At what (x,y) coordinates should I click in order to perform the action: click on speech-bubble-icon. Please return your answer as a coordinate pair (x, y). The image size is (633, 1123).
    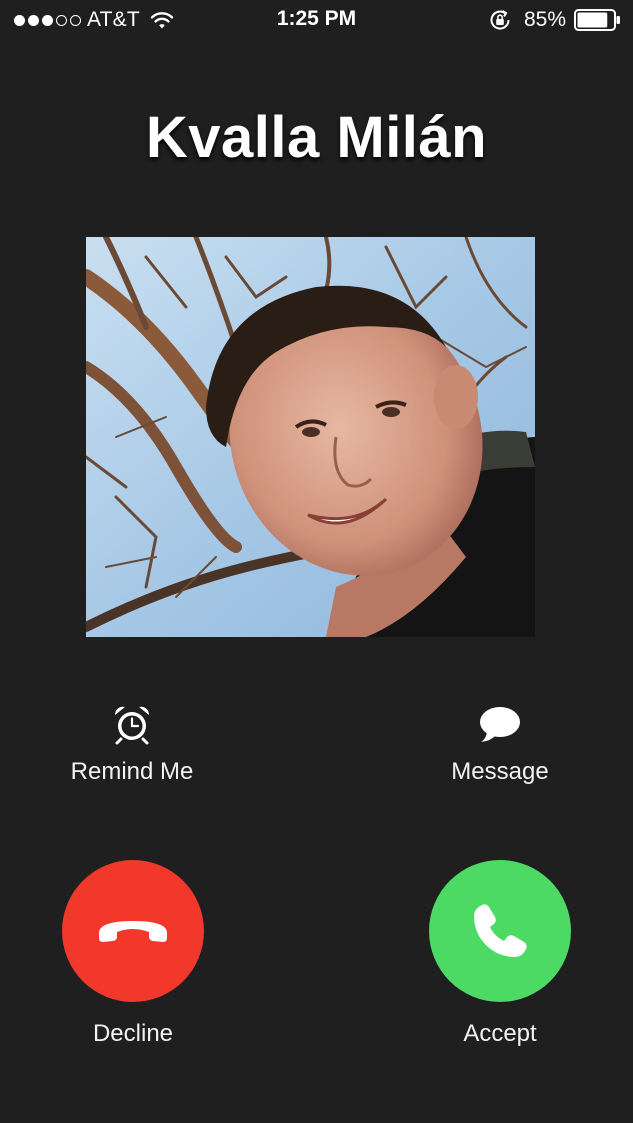
    Looking at the image, I should click on (500, 724).